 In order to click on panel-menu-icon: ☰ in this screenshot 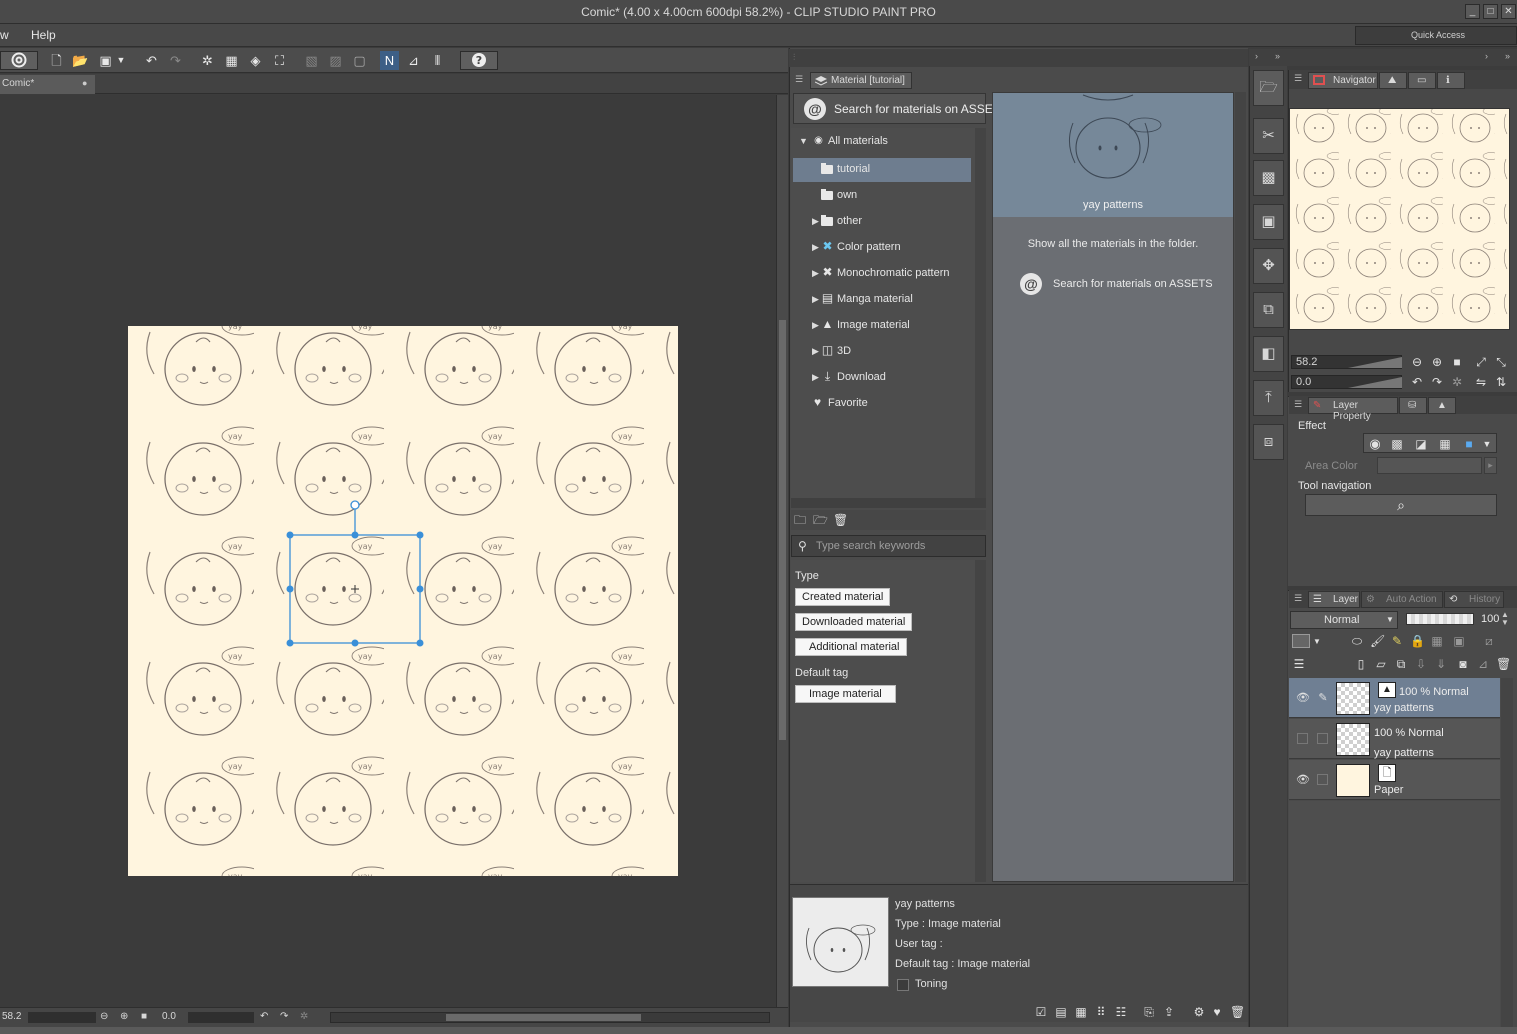, I will do `click(1298, 598)`.